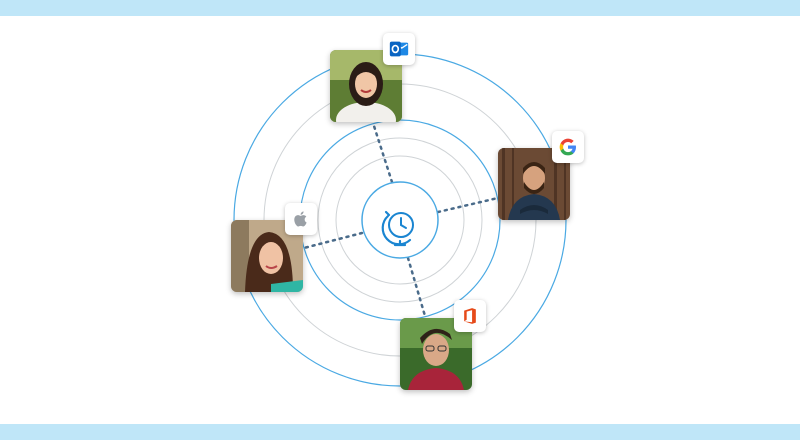 The height and width of the screenshot is (440, 800). What do you see at coordinates (399, 49) in the screenshot?
I see `outlook-icon` at bounding box center [399, 49].